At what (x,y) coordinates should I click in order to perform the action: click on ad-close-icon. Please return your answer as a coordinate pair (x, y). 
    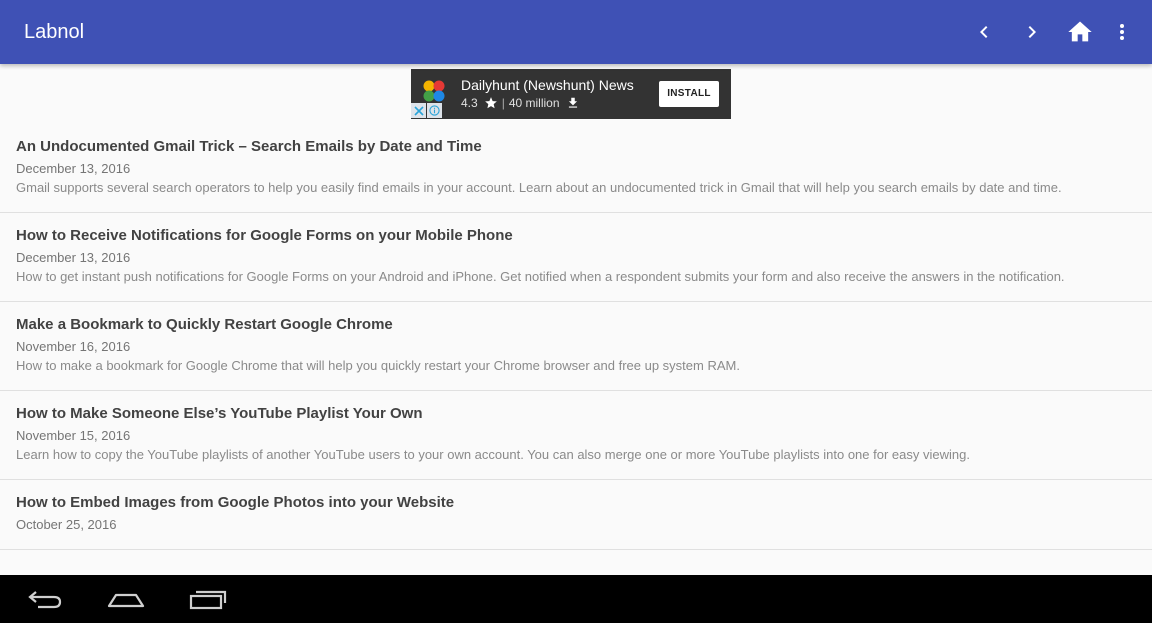
    Looking at the image, I should click on (418, 110).